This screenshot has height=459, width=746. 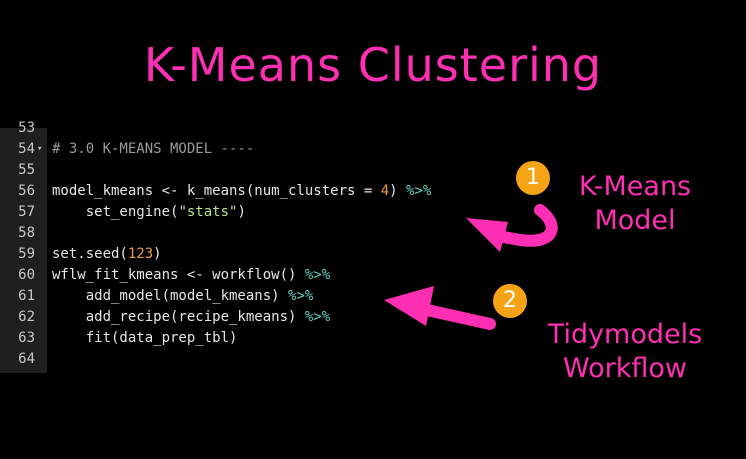 What do you see at coordinates (635, 220) in the screenshot?
I see `annotation-line: Model` at bounding box center [635, 220].